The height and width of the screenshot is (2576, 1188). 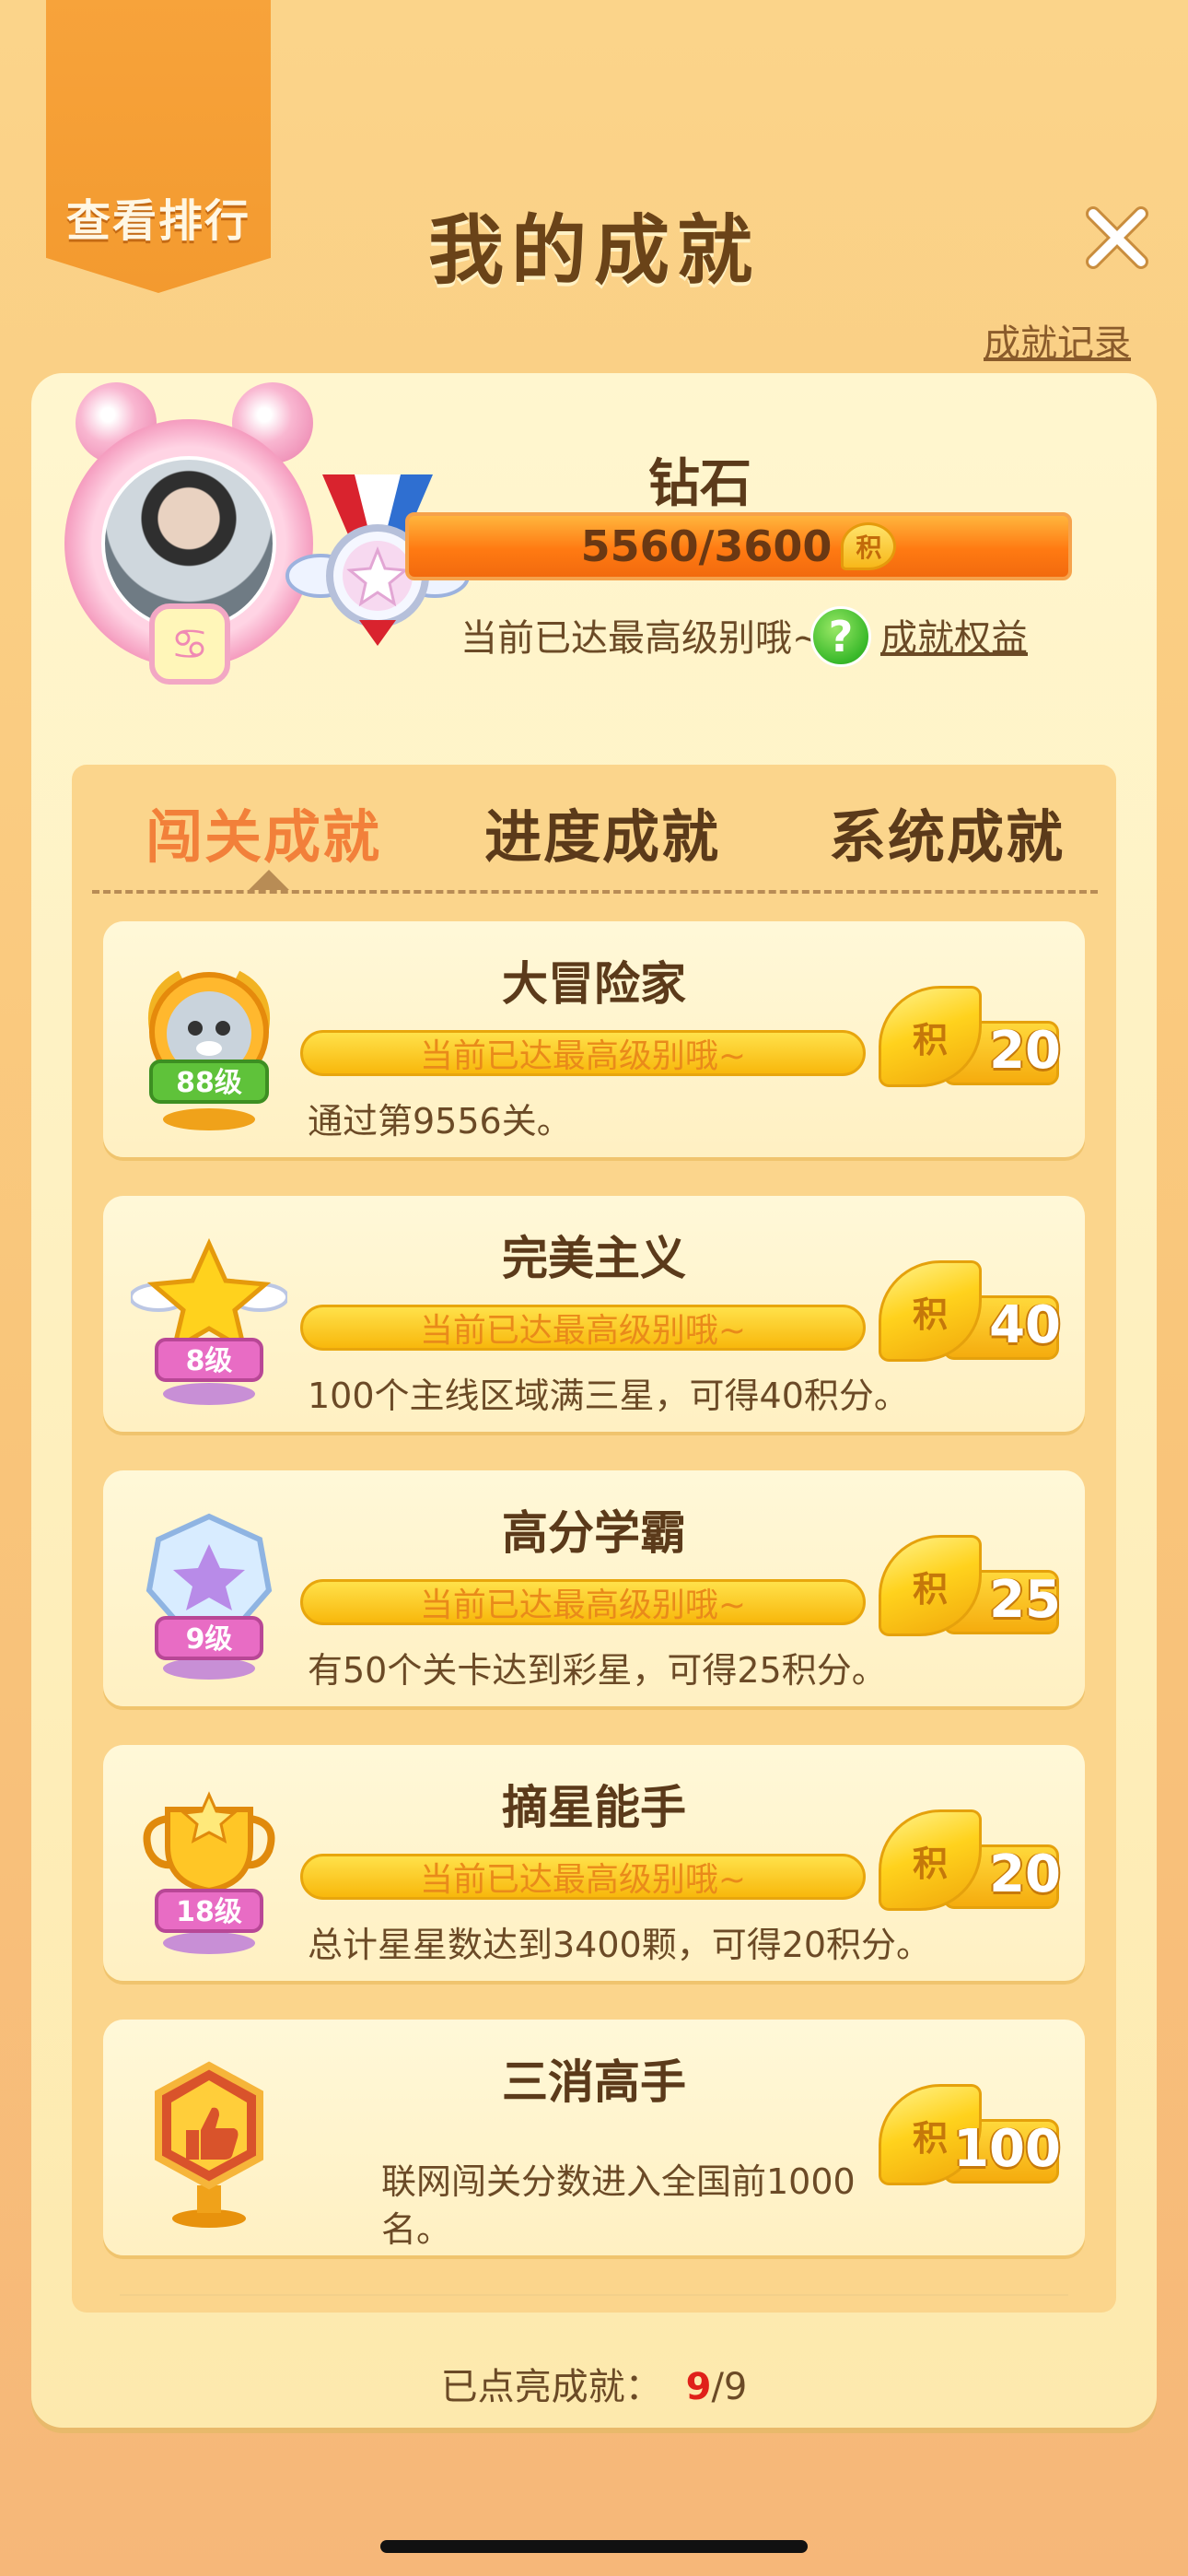 I want to click on list-end-divider, so click(x=594, y=2295).